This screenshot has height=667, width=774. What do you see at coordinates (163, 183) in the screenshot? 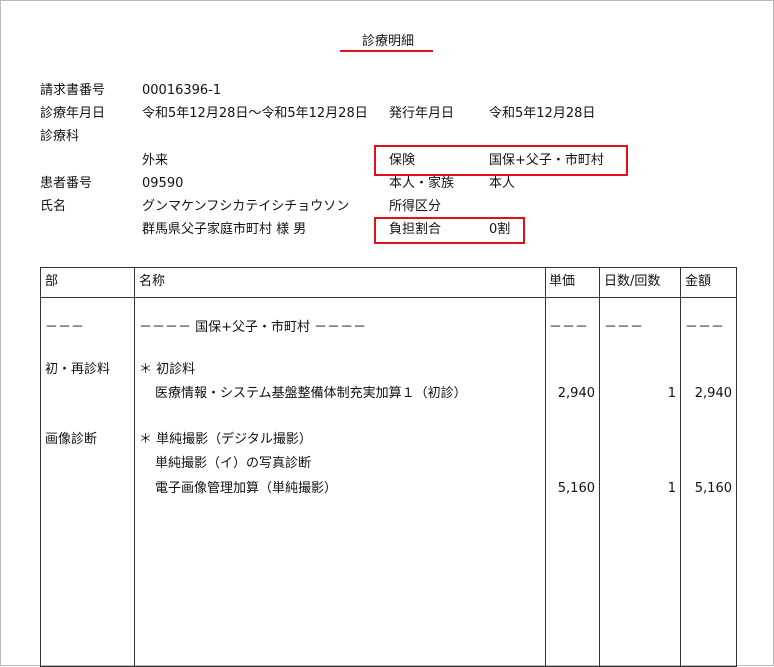
I see `patient-no: 09590` at bounding box center [163, 183].